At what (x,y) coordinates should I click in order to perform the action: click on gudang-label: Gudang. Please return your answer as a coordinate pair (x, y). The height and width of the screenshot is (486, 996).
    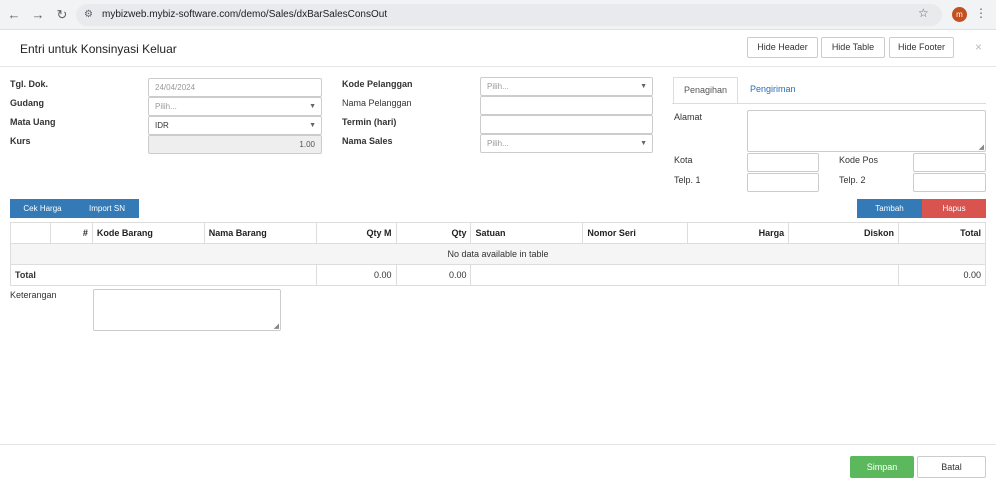
    Looking at the image, I should click on (27, 103).